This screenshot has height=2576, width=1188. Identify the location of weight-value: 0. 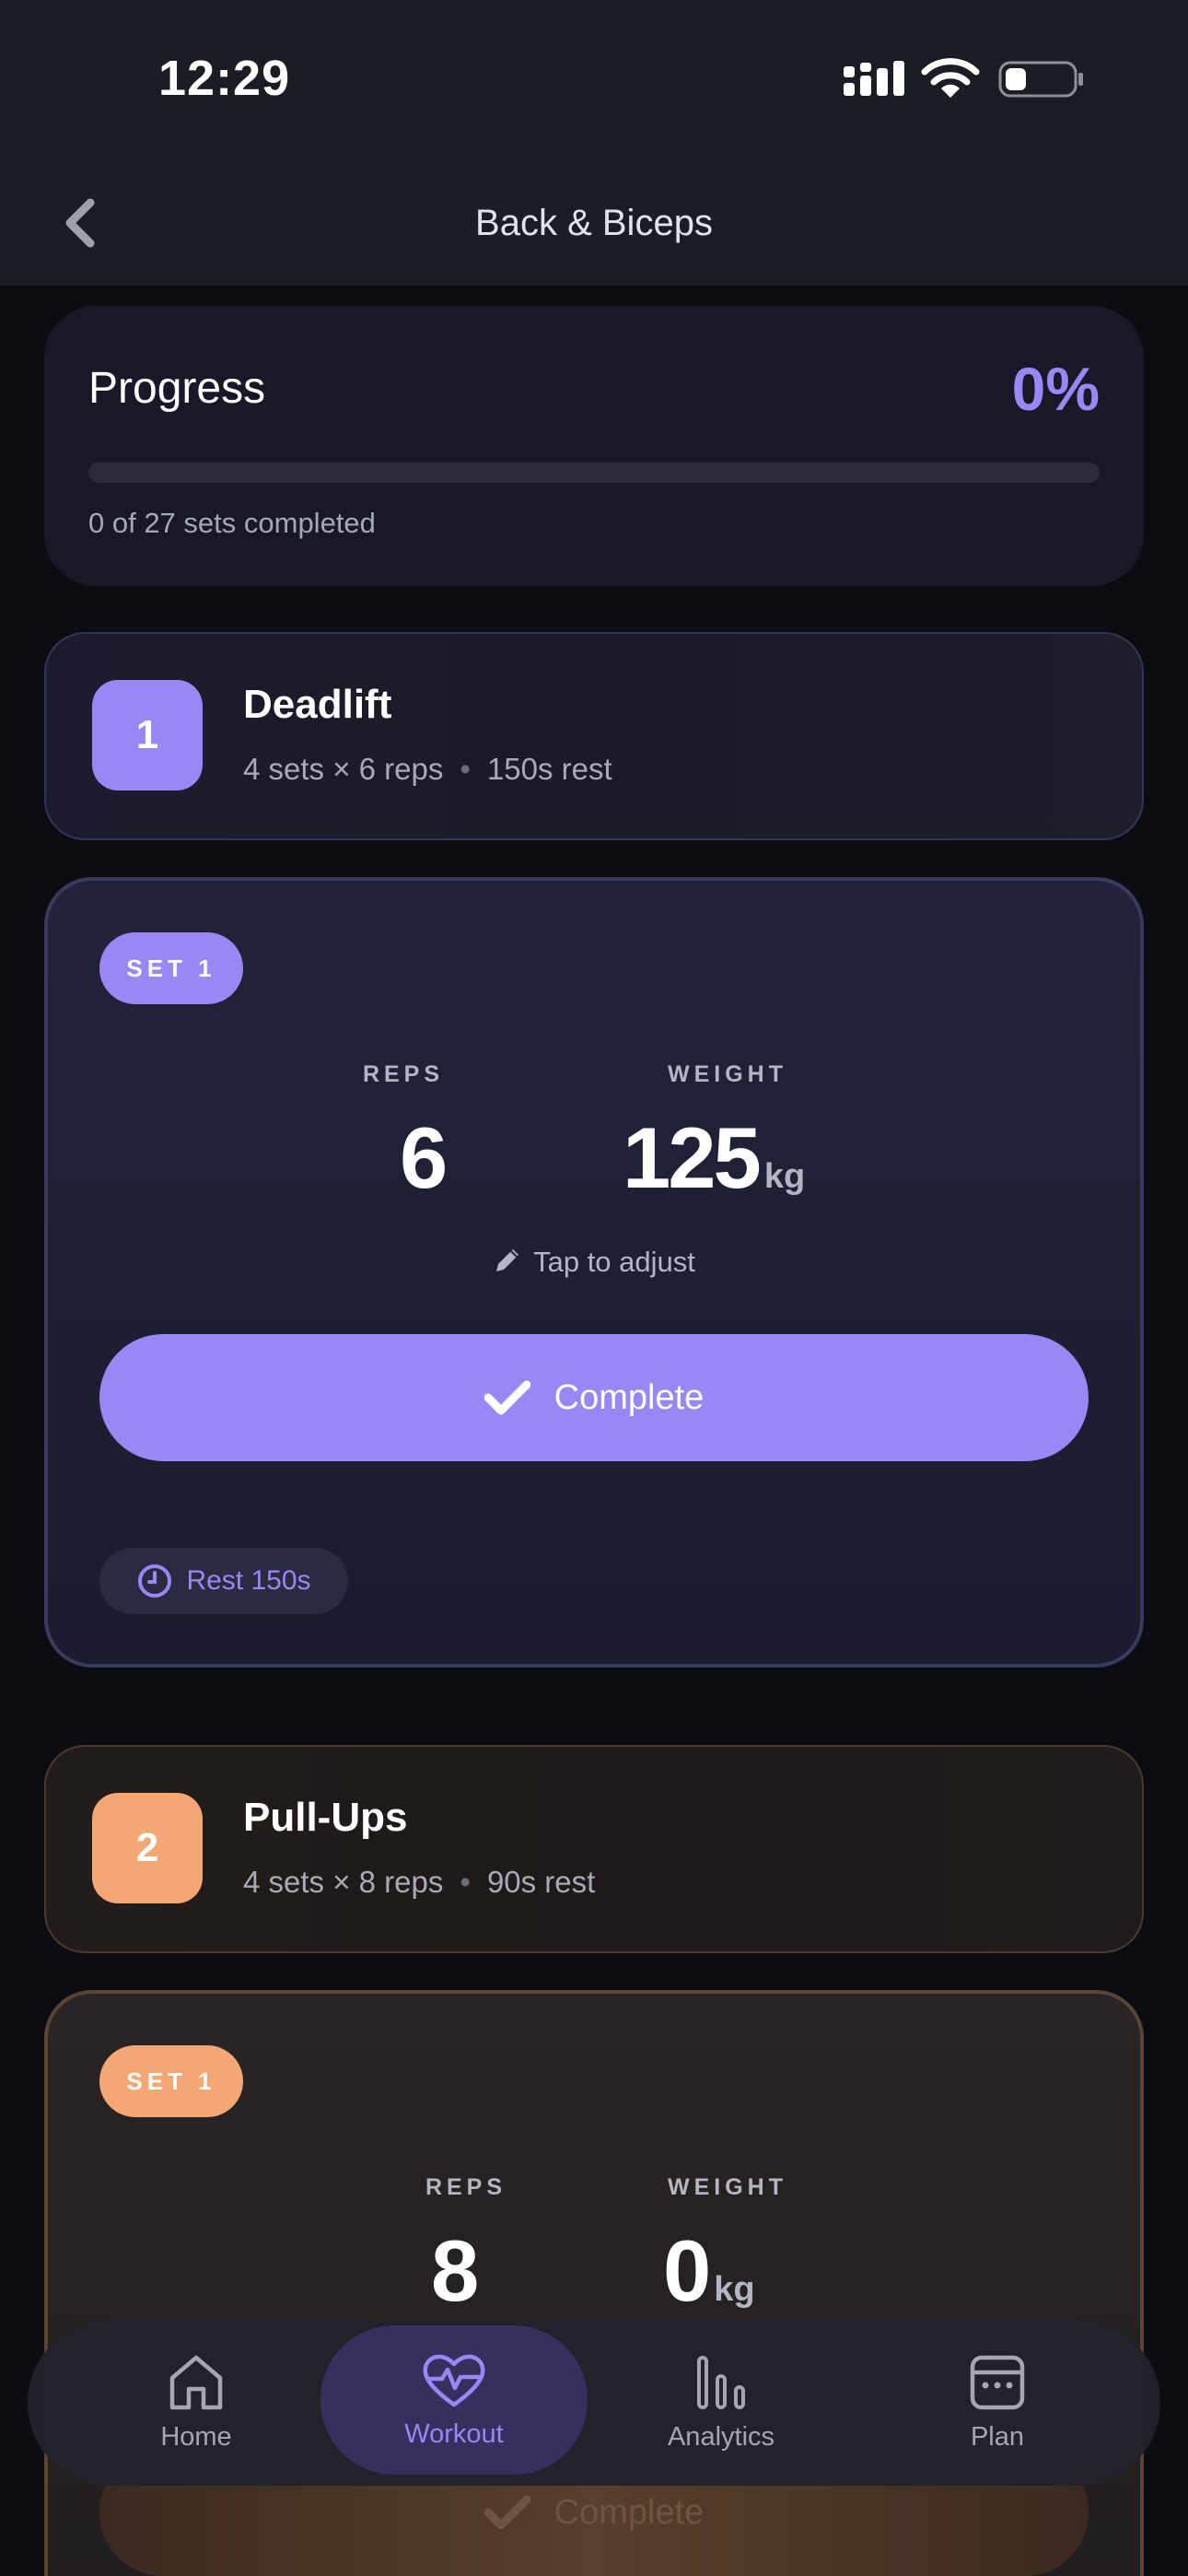
(687, 2270).